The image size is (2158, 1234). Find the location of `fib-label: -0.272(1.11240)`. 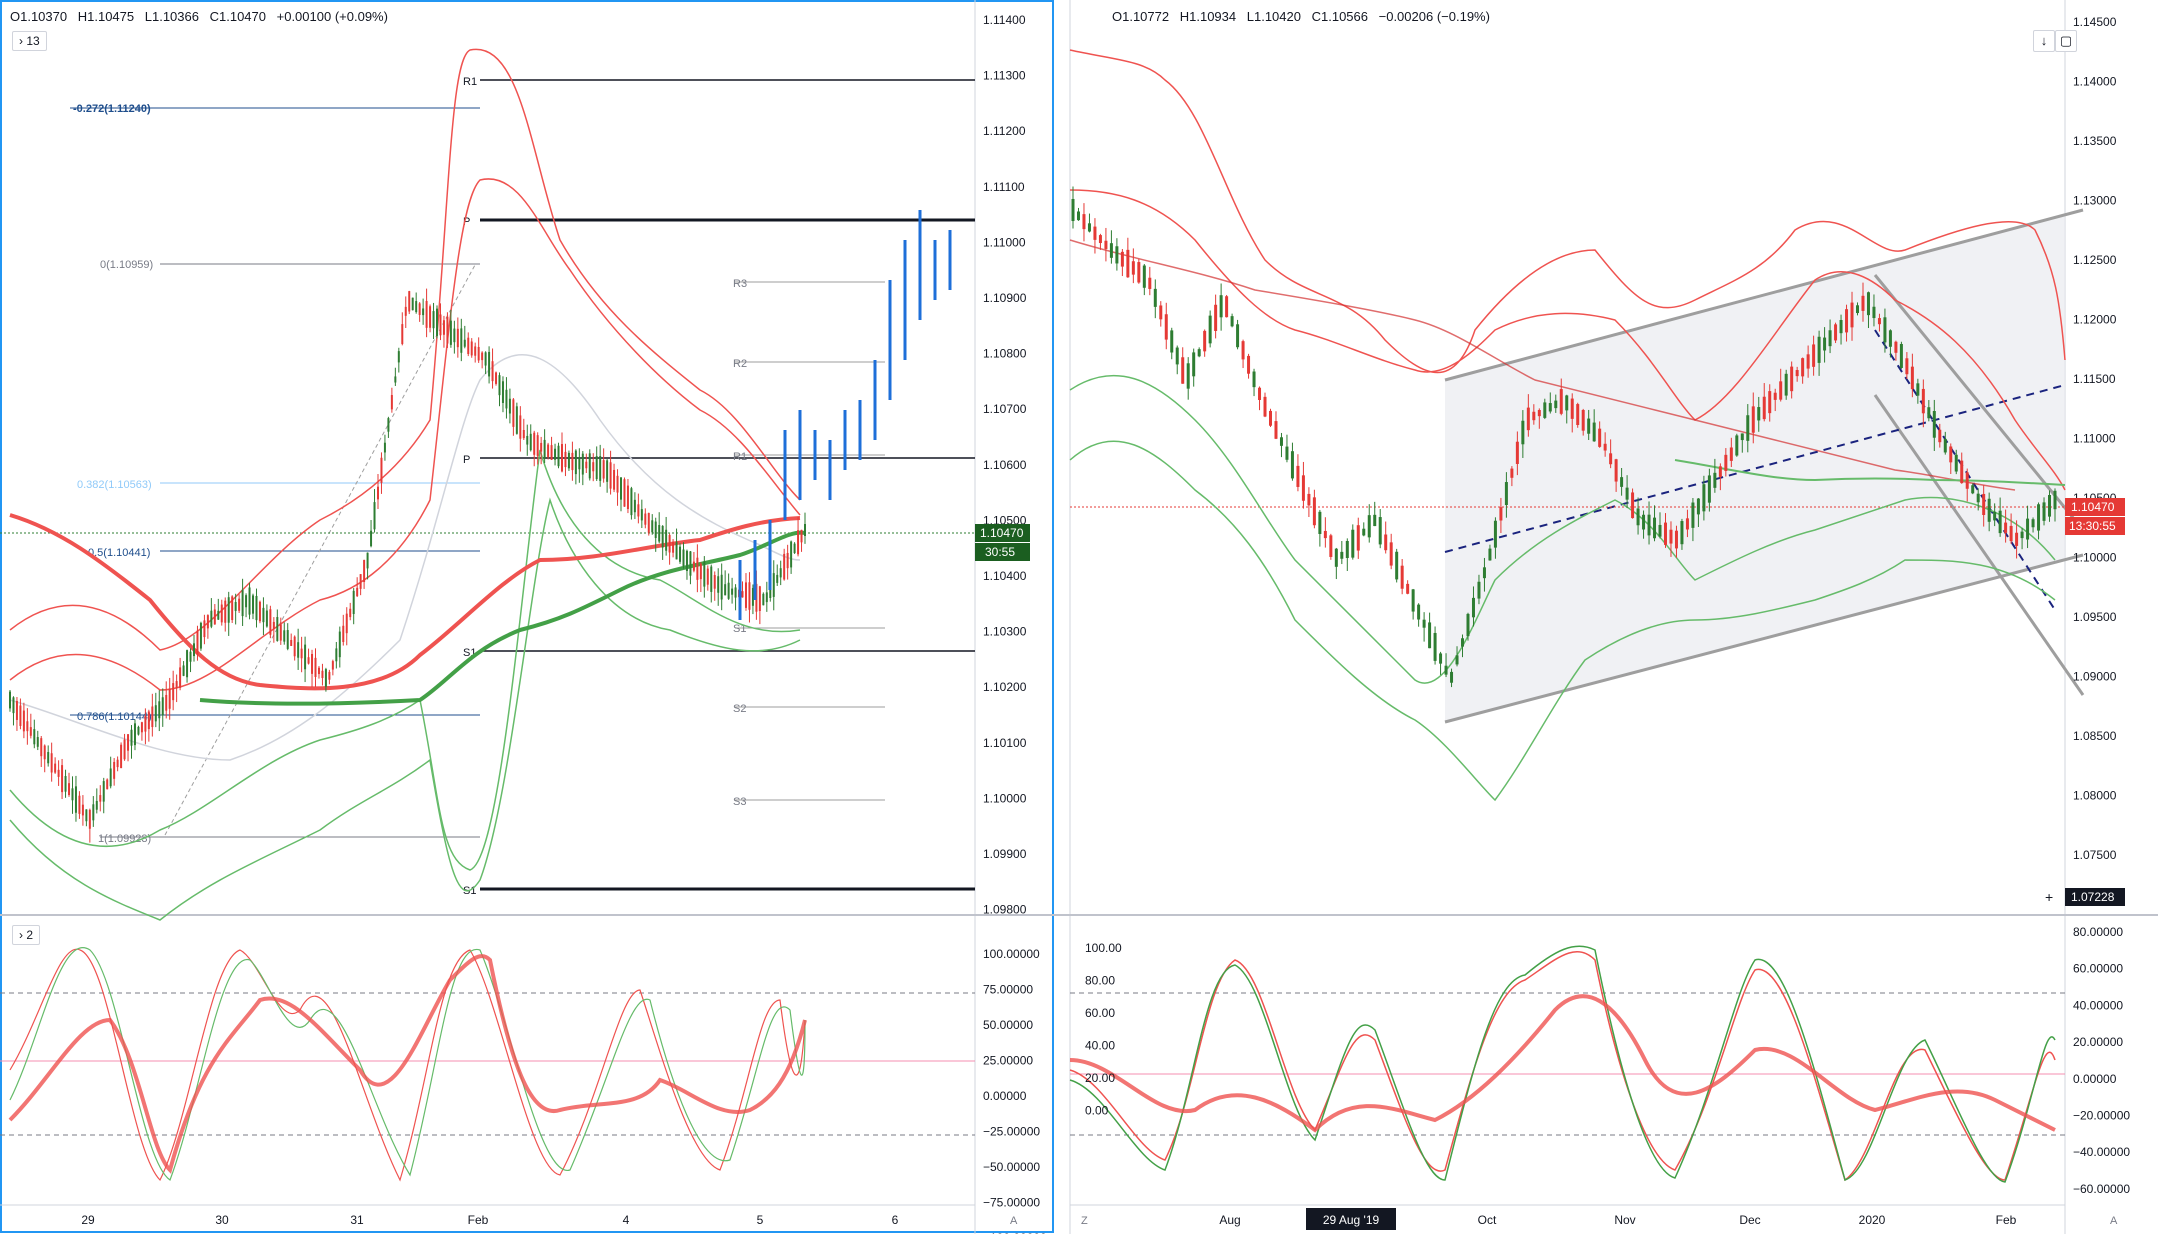

fib-label: -0.272(1.11240) is located at coordinates (112, 109).